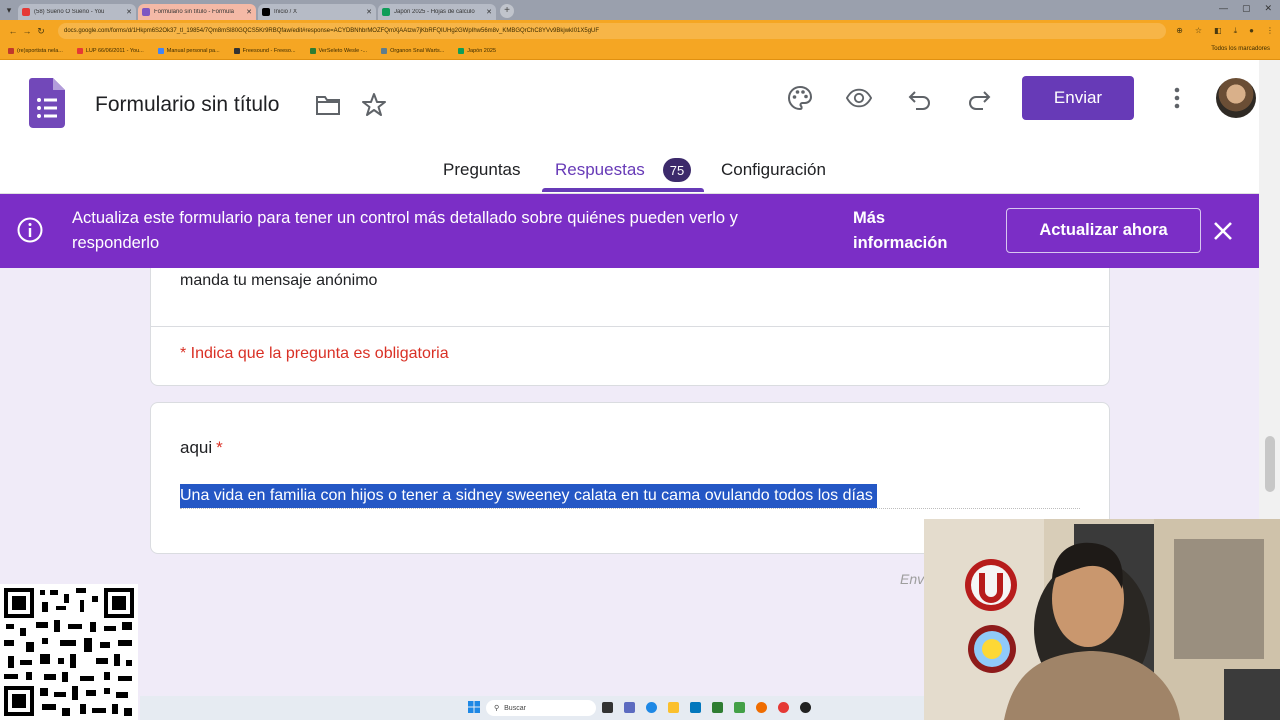 This screenshot has width=1280, height=720. I want to click on address-bar-actions: ⊕ ☆ ◧ ⤓ ● ⋮, so click(1225, 31).